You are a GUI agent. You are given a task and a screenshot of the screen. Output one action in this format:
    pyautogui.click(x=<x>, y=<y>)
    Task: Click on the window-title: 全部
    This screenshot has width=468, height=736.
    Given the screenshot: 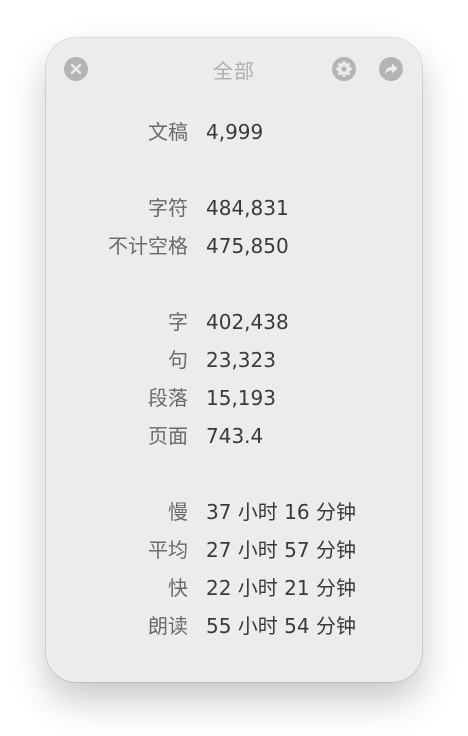 What is the action you would take?
    pyautogui.click(x=234, y=71)
    